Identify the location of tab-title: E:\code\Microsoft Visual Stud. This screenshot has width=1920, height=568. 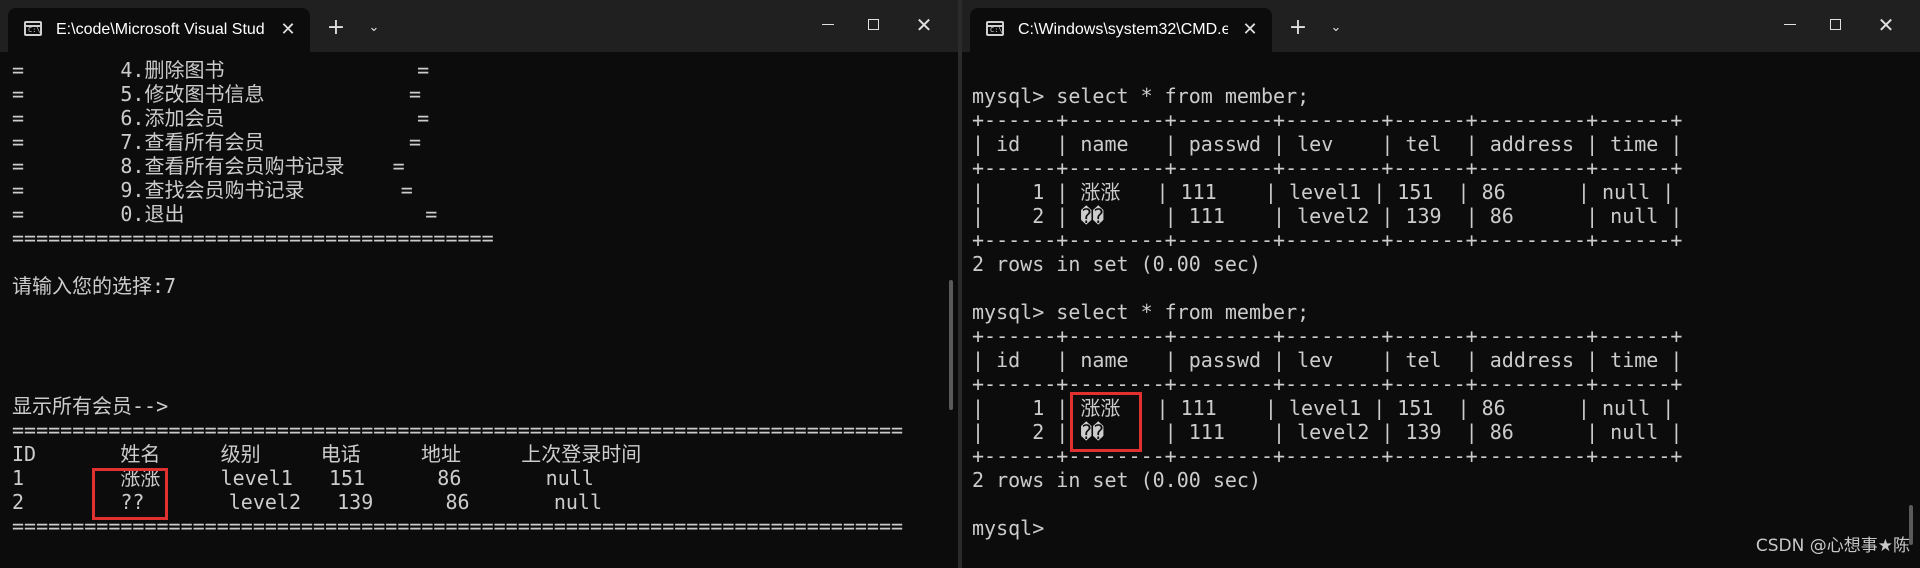
(160, 29).